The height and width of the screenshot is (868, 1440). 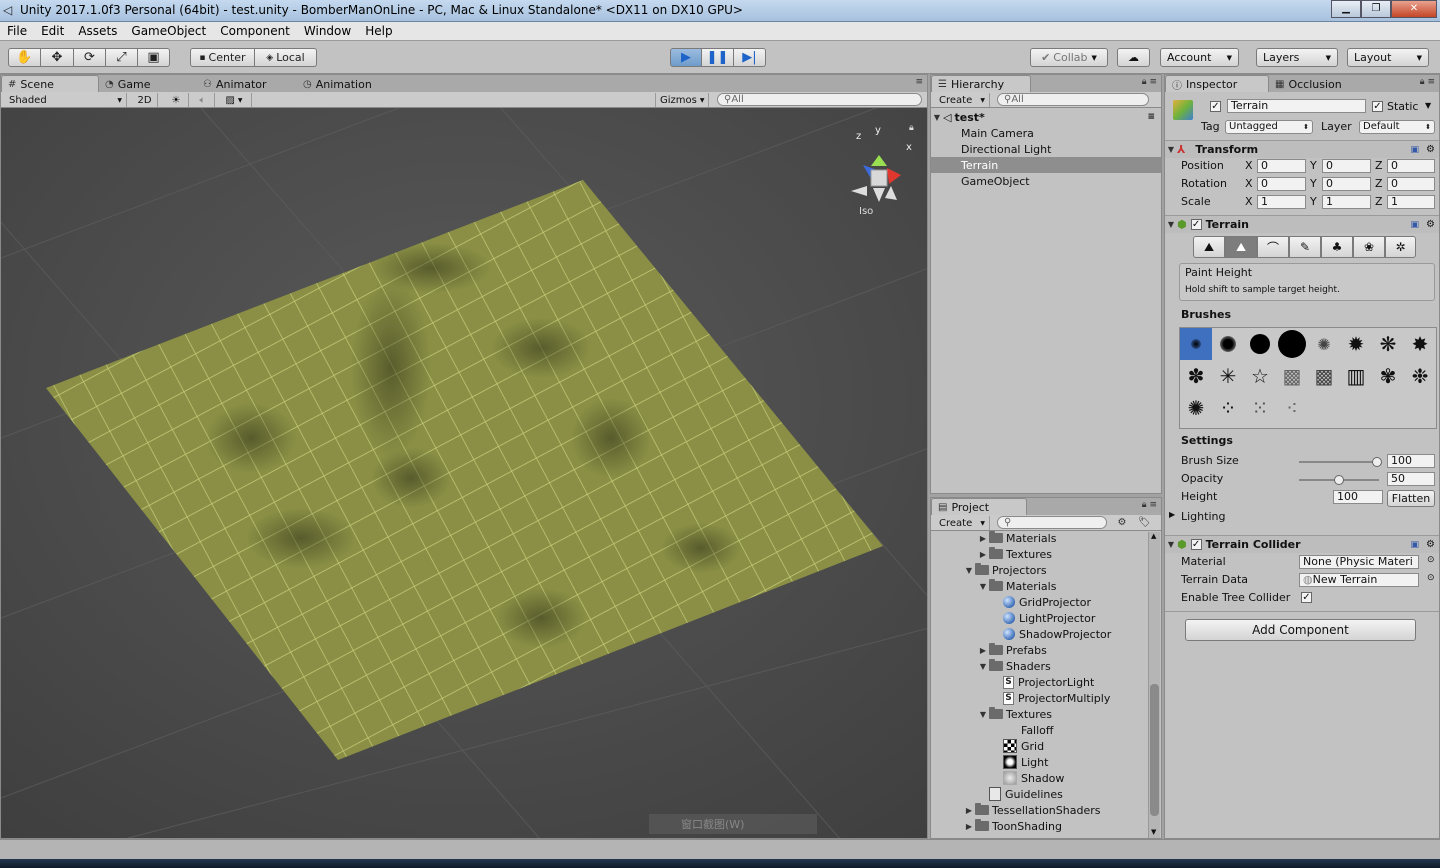 What do you see at coordinates (1388, 376) in the screenshot?
I see `brush-15: ✾` at bounding box center [1388, 376].